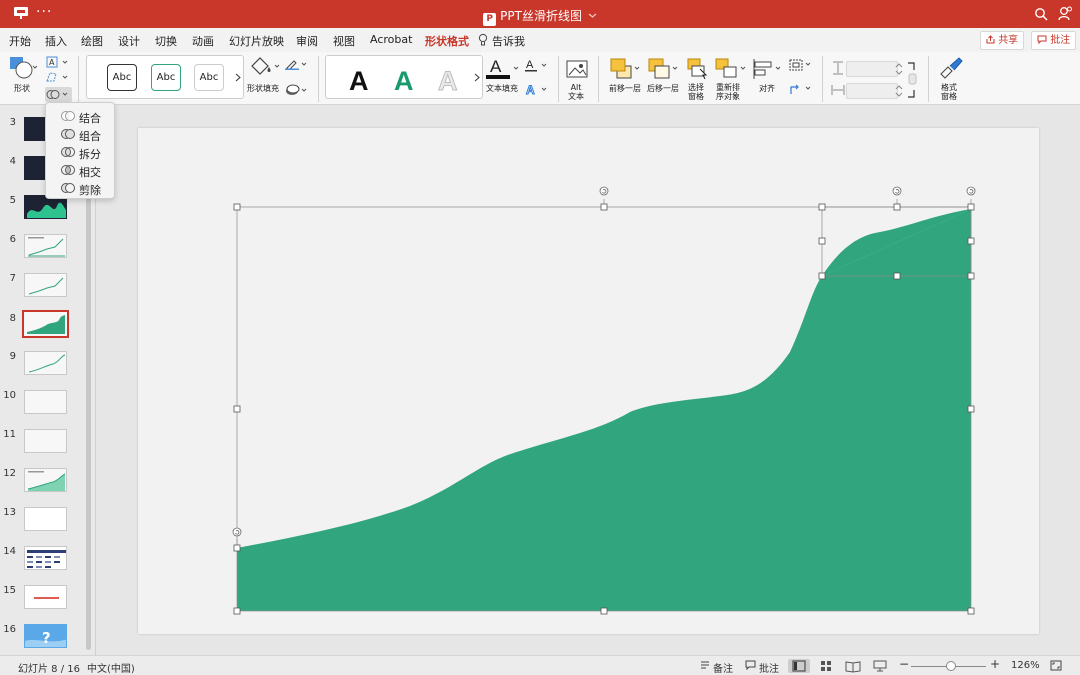  I want to click on tell-me-search: 告诉我, so click(508, 41).